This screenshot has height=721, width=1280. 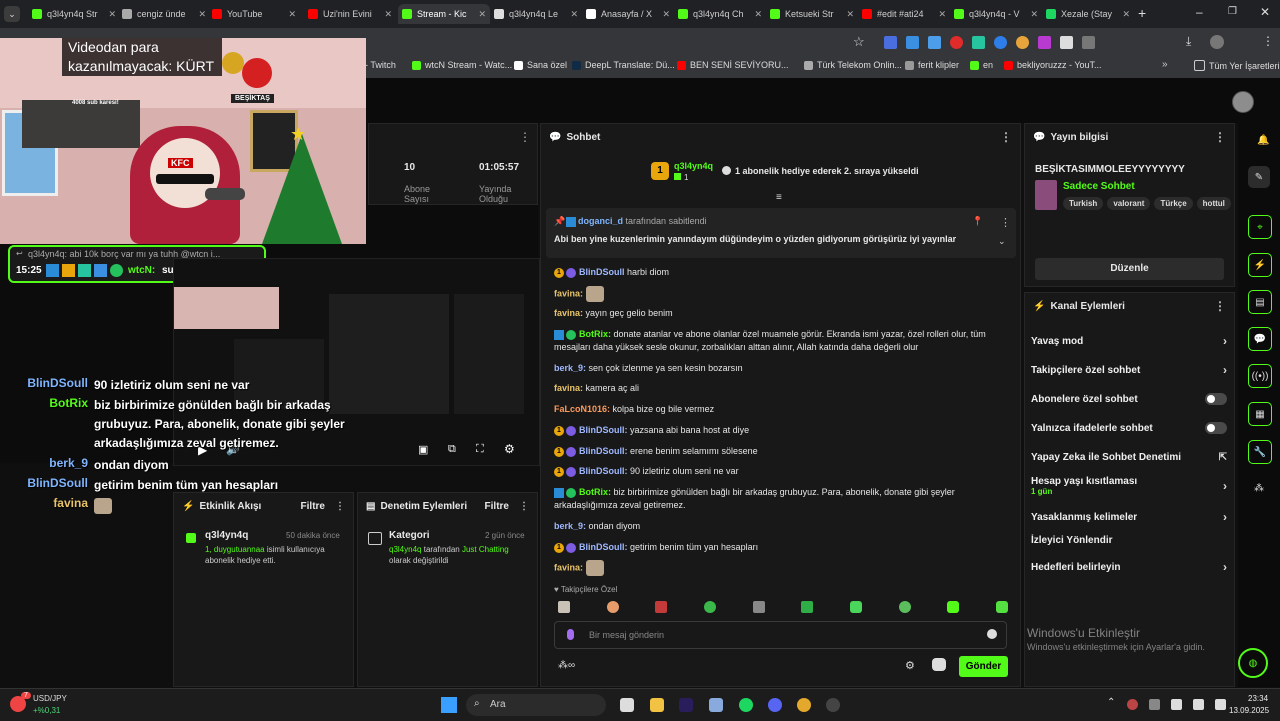 What do you see at coordinates (981, 65) in the screenshot?
I see `bookmark-item: en` at bounding box center [981, 65].